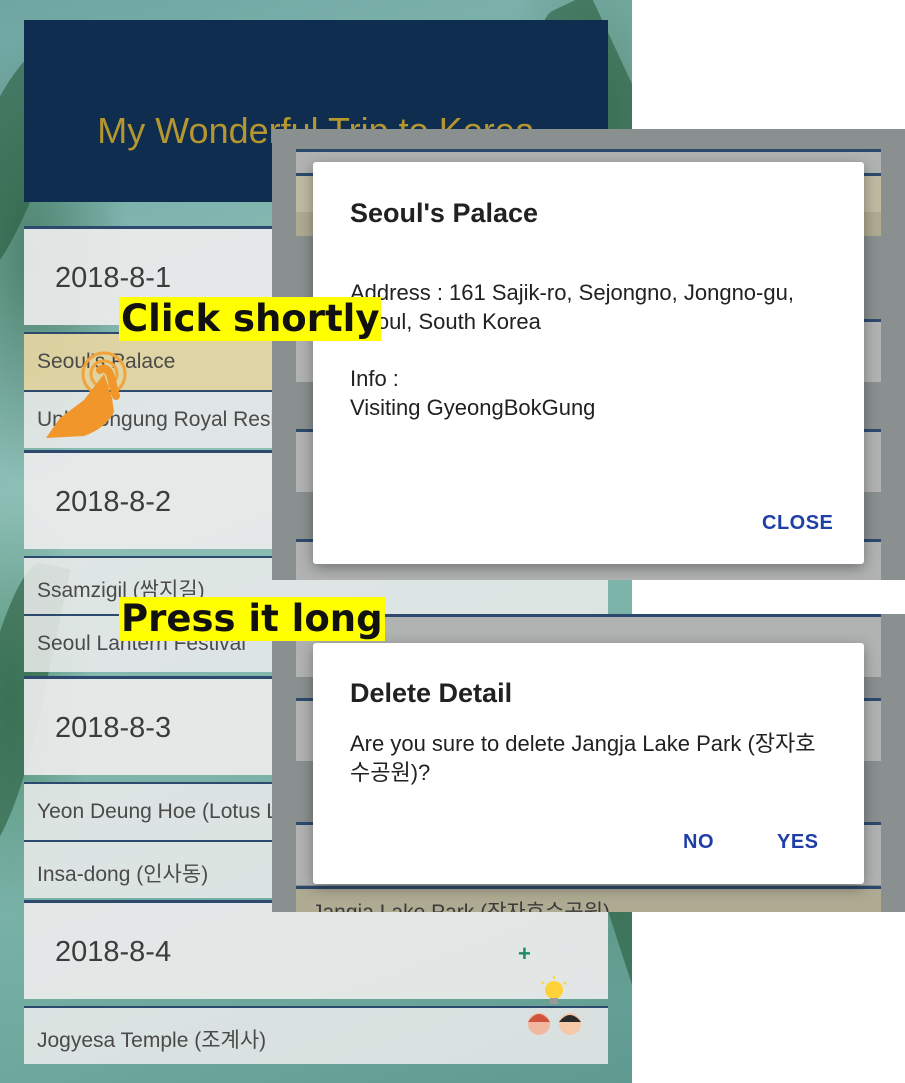  What do you see at coordinates (113, 728) in the screenshot?
I see `date-label: 2018-8-3` at bounding box center [113, 728].